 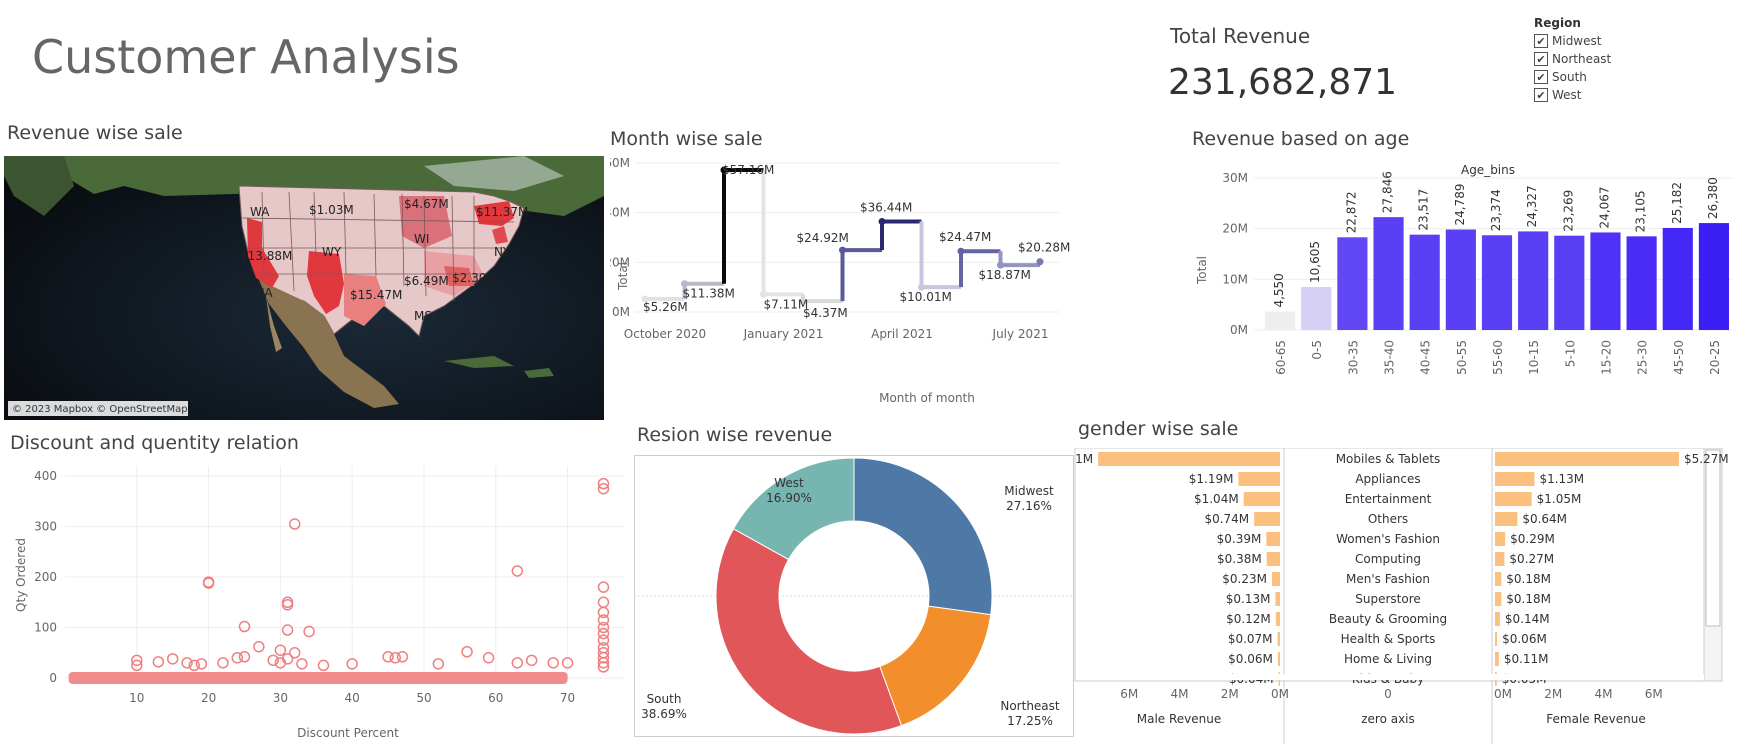 What do you see at coordinates (1235, 178) in the screenshot?
I see `age-ytick: 30M` at bounding box center [1235, 178].